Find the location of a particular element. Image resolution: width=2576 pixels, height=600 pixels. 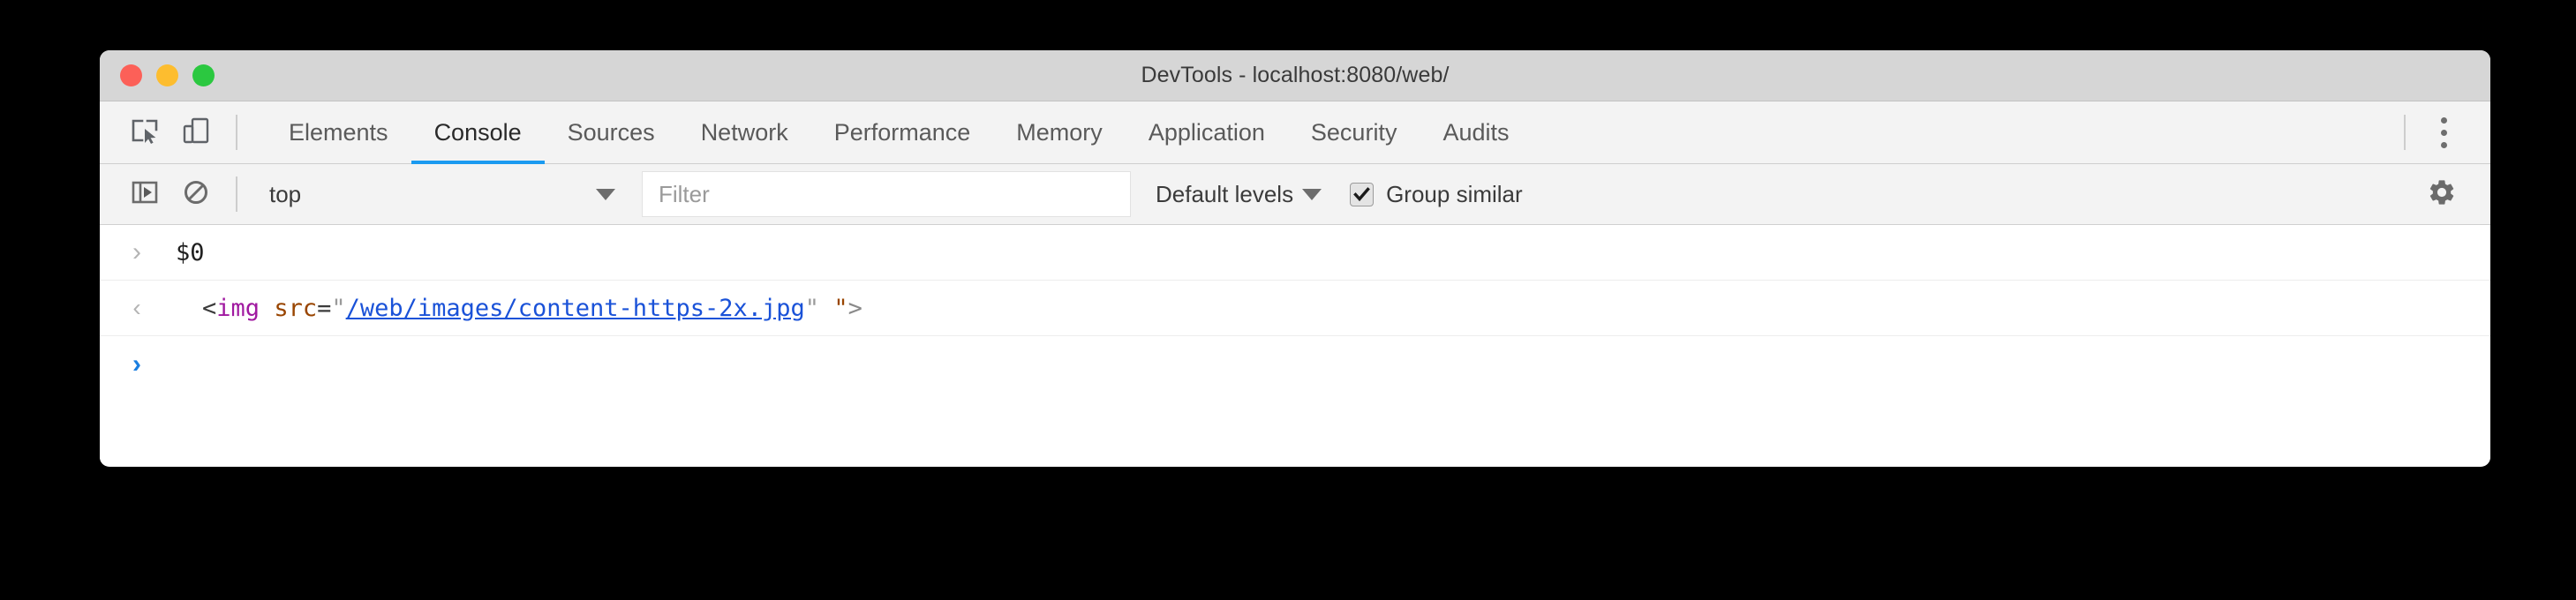

more-options-button is located at coordinates (2444, 132).